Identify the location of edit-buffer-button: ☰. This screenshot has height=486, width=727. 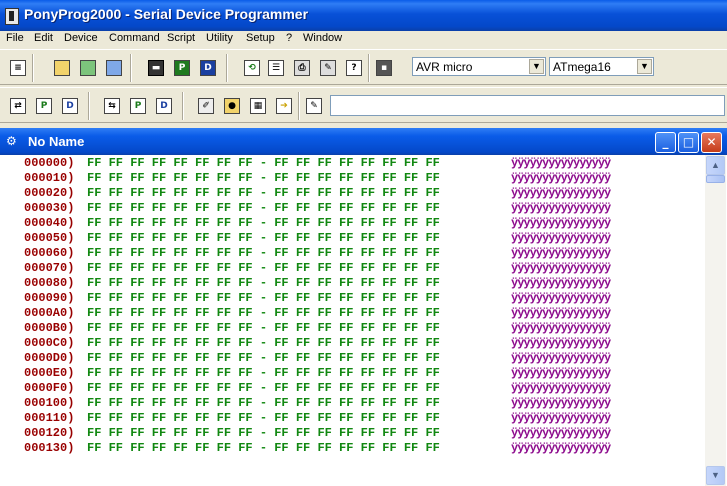
(276, 68).